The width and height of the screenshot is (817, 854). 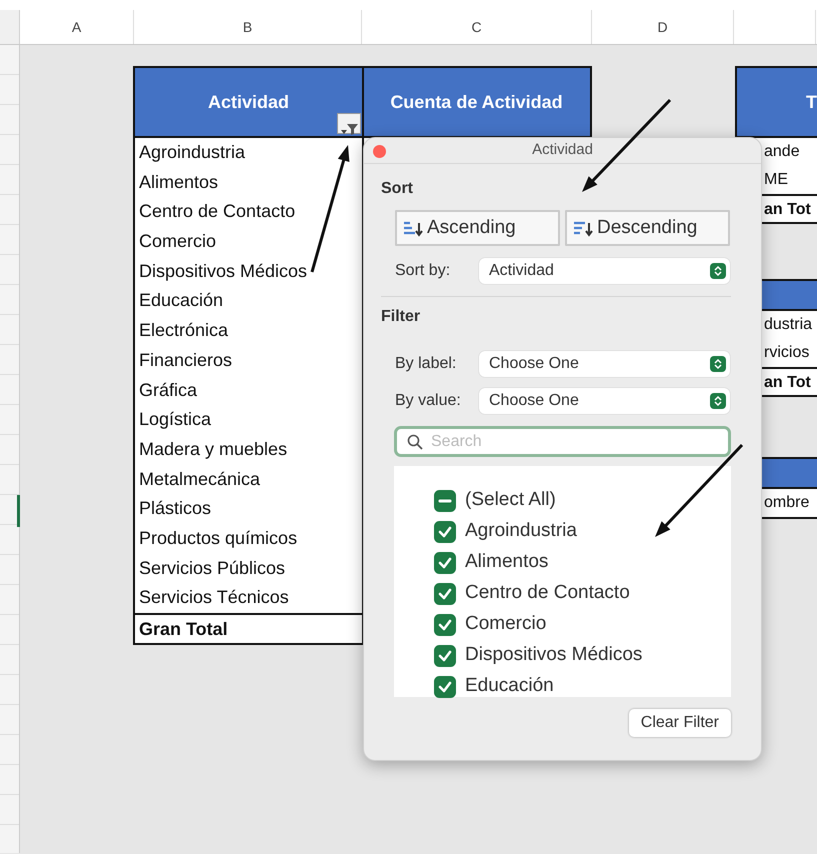 What do you see at coordinates (521, 531) in the screenshot?
I see `checkbox-label: Agroindustria` at bounding box center [521, 531].